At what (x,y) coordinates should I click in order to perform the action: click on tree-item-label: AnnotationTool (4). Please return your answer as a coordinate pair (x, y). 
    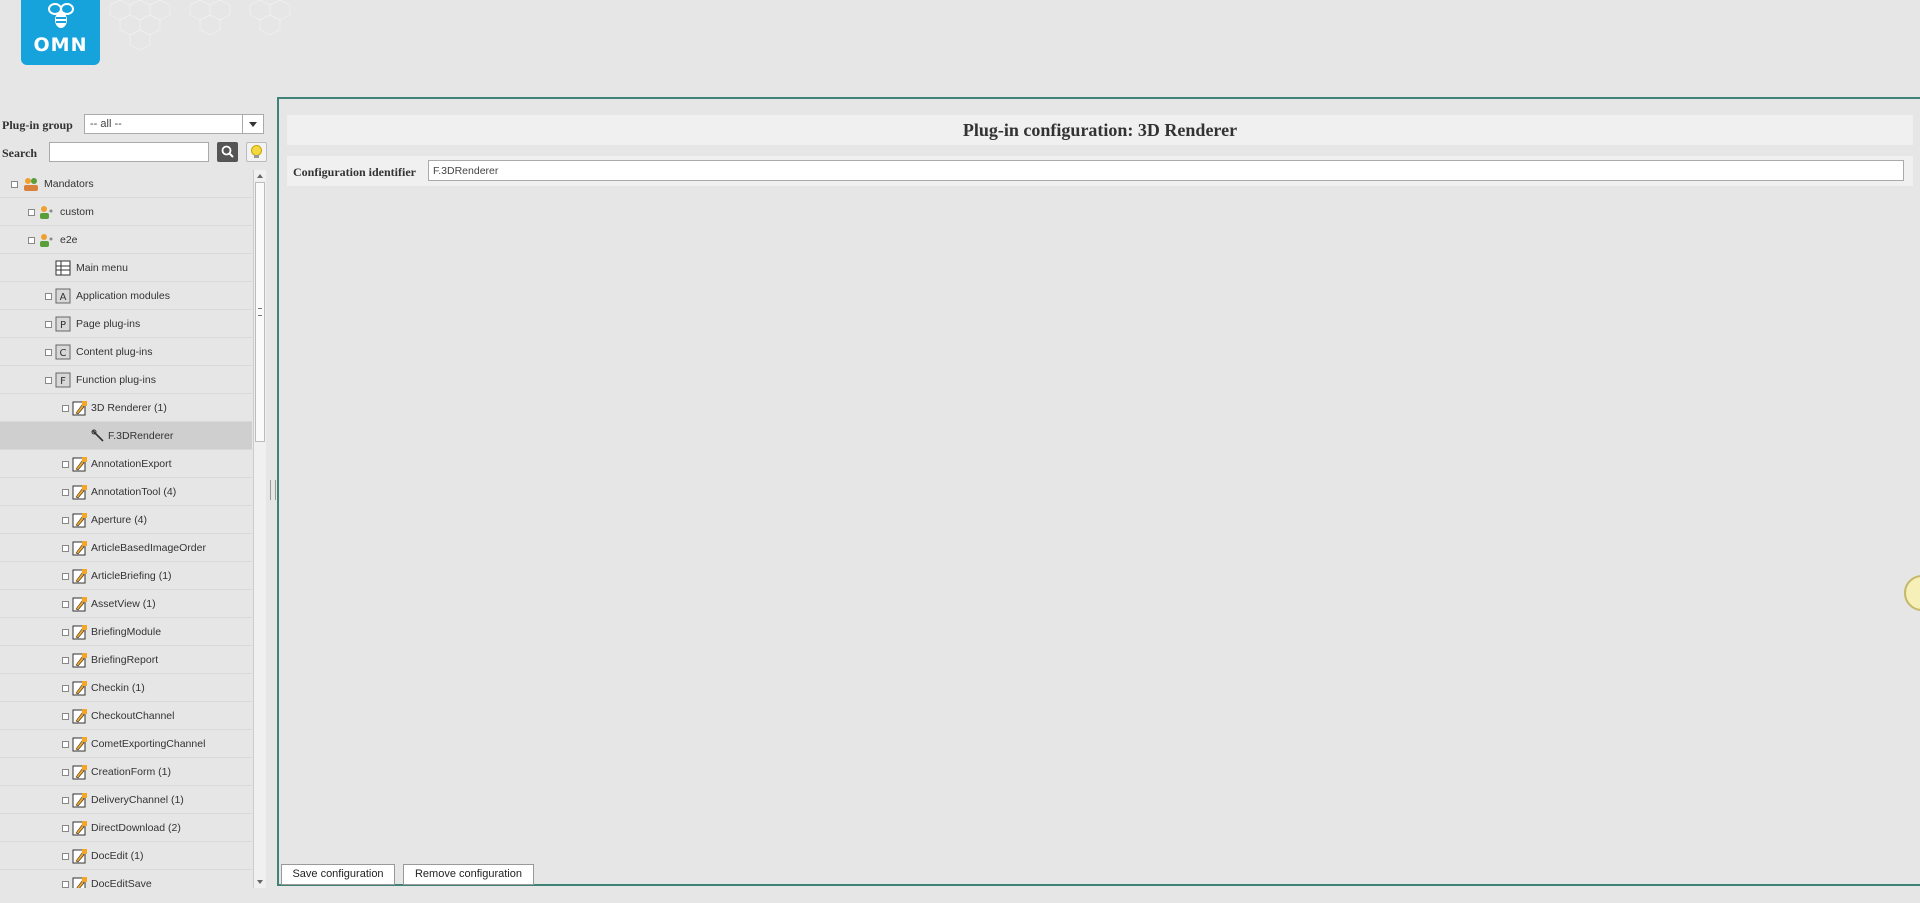
    Looking at the image, I should click on (134, 492).